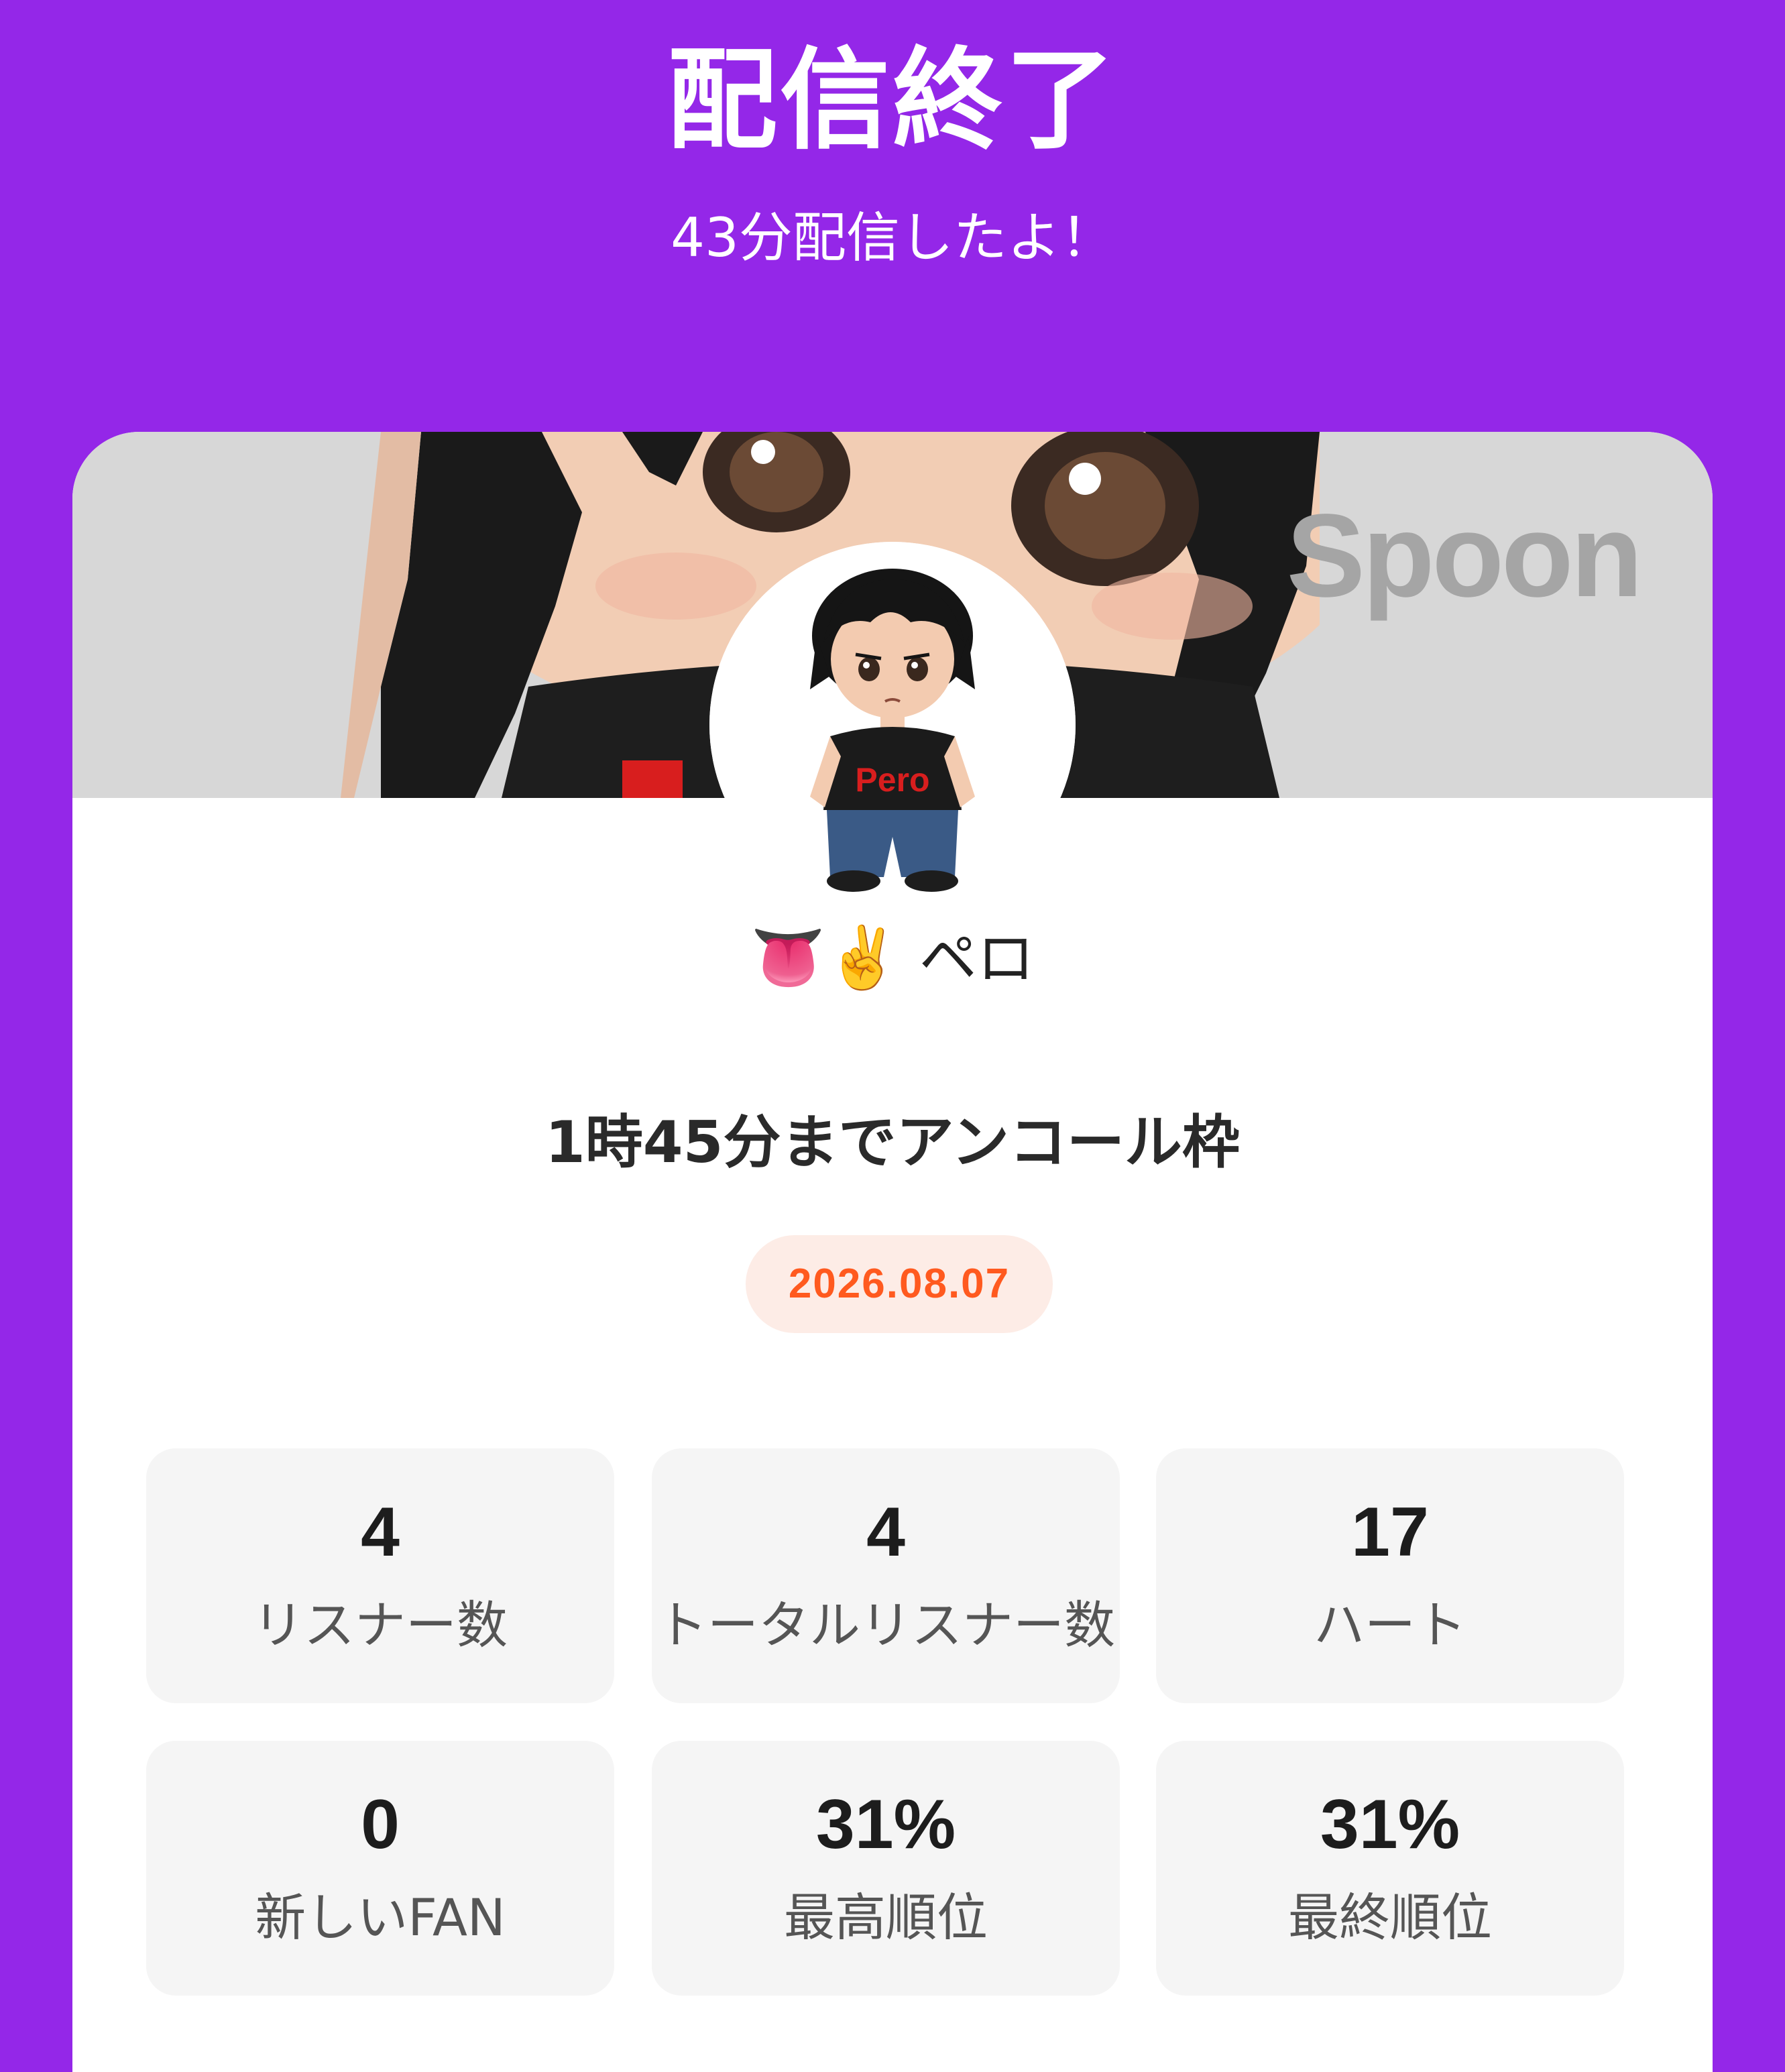 The width and height of the screenshot is (1785, 2072). Describe the element at coordinates (1390, 1869) in the screenshot. I see `stat-final-rank: 31% 最終順位` at that location.